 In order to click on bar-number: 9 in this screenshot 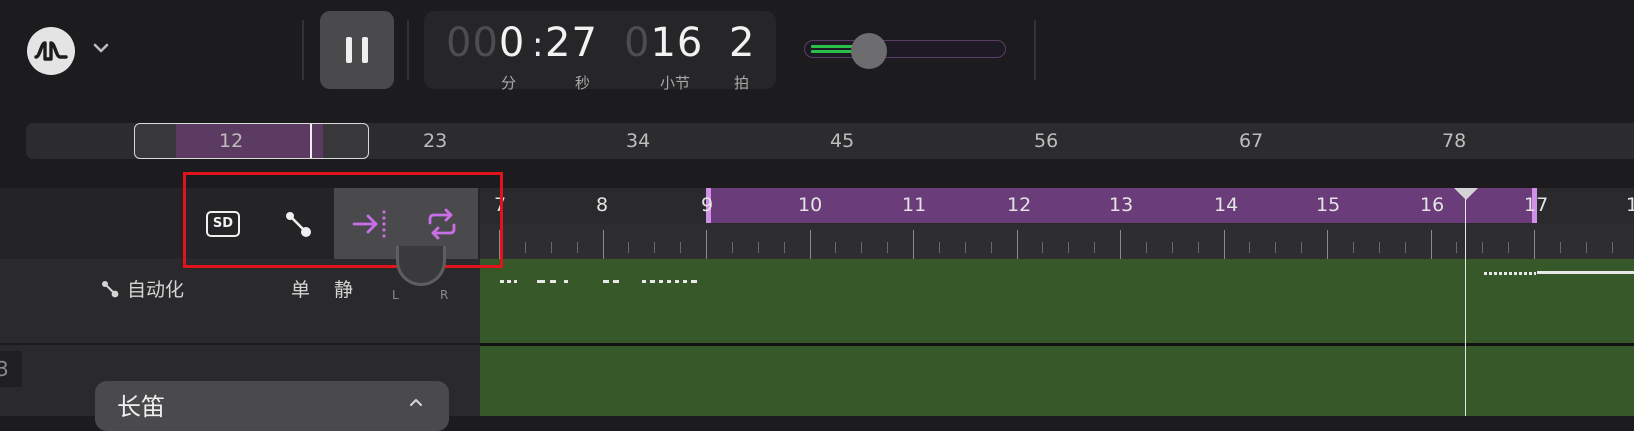, I will do `click(707, 205)`.